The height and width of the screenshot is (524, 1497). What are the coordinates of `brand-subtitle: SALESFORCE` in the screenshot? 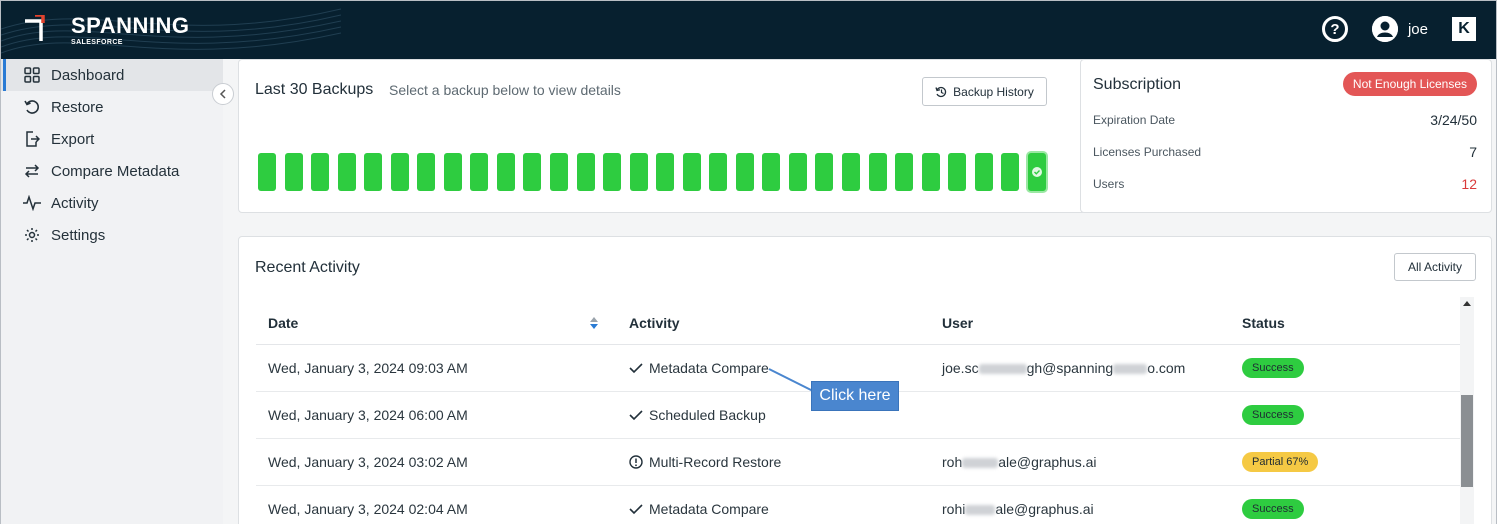 It's located at (97, 42).